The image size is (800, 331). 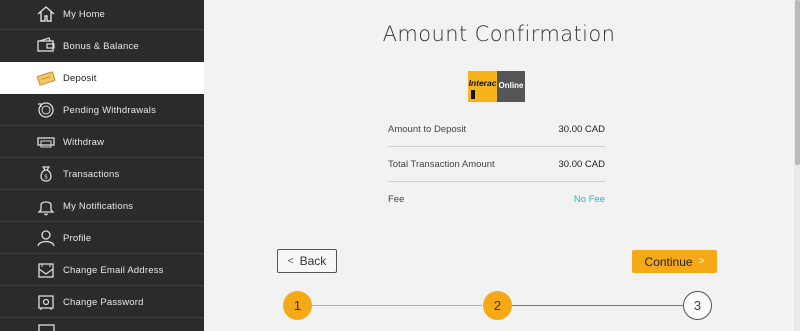 What do you see at coordinates (499, 34) in the screenshot?
I see `page-title: Amount Confirmation` at bounding box center [499, 34].